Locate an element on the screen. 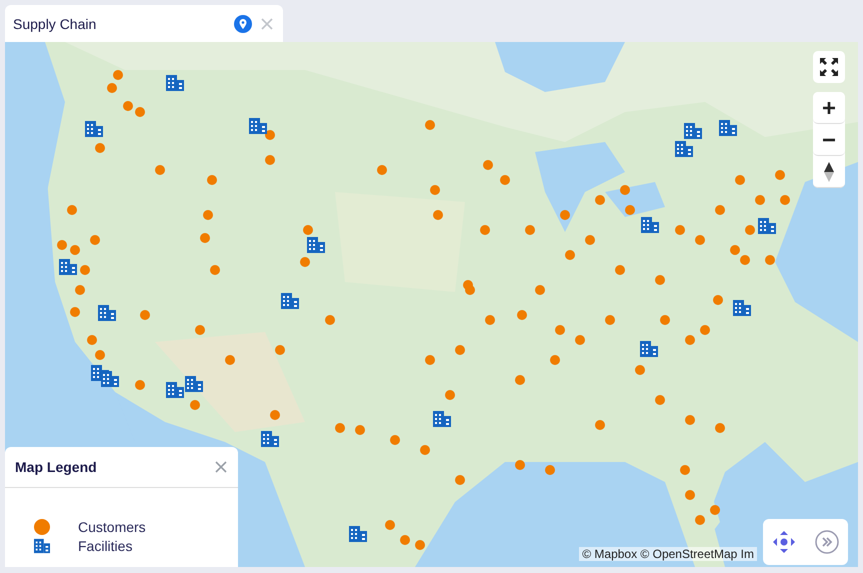 The image size is (863, 573). expand-chevrons-icon is located at coordinates (826, 542).